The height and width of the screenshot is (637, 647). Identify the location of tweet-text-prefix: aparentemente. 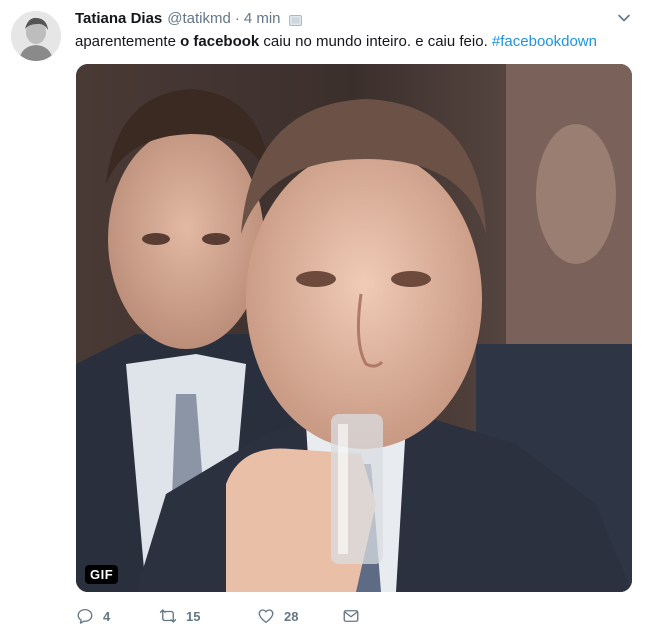
(128, 41).